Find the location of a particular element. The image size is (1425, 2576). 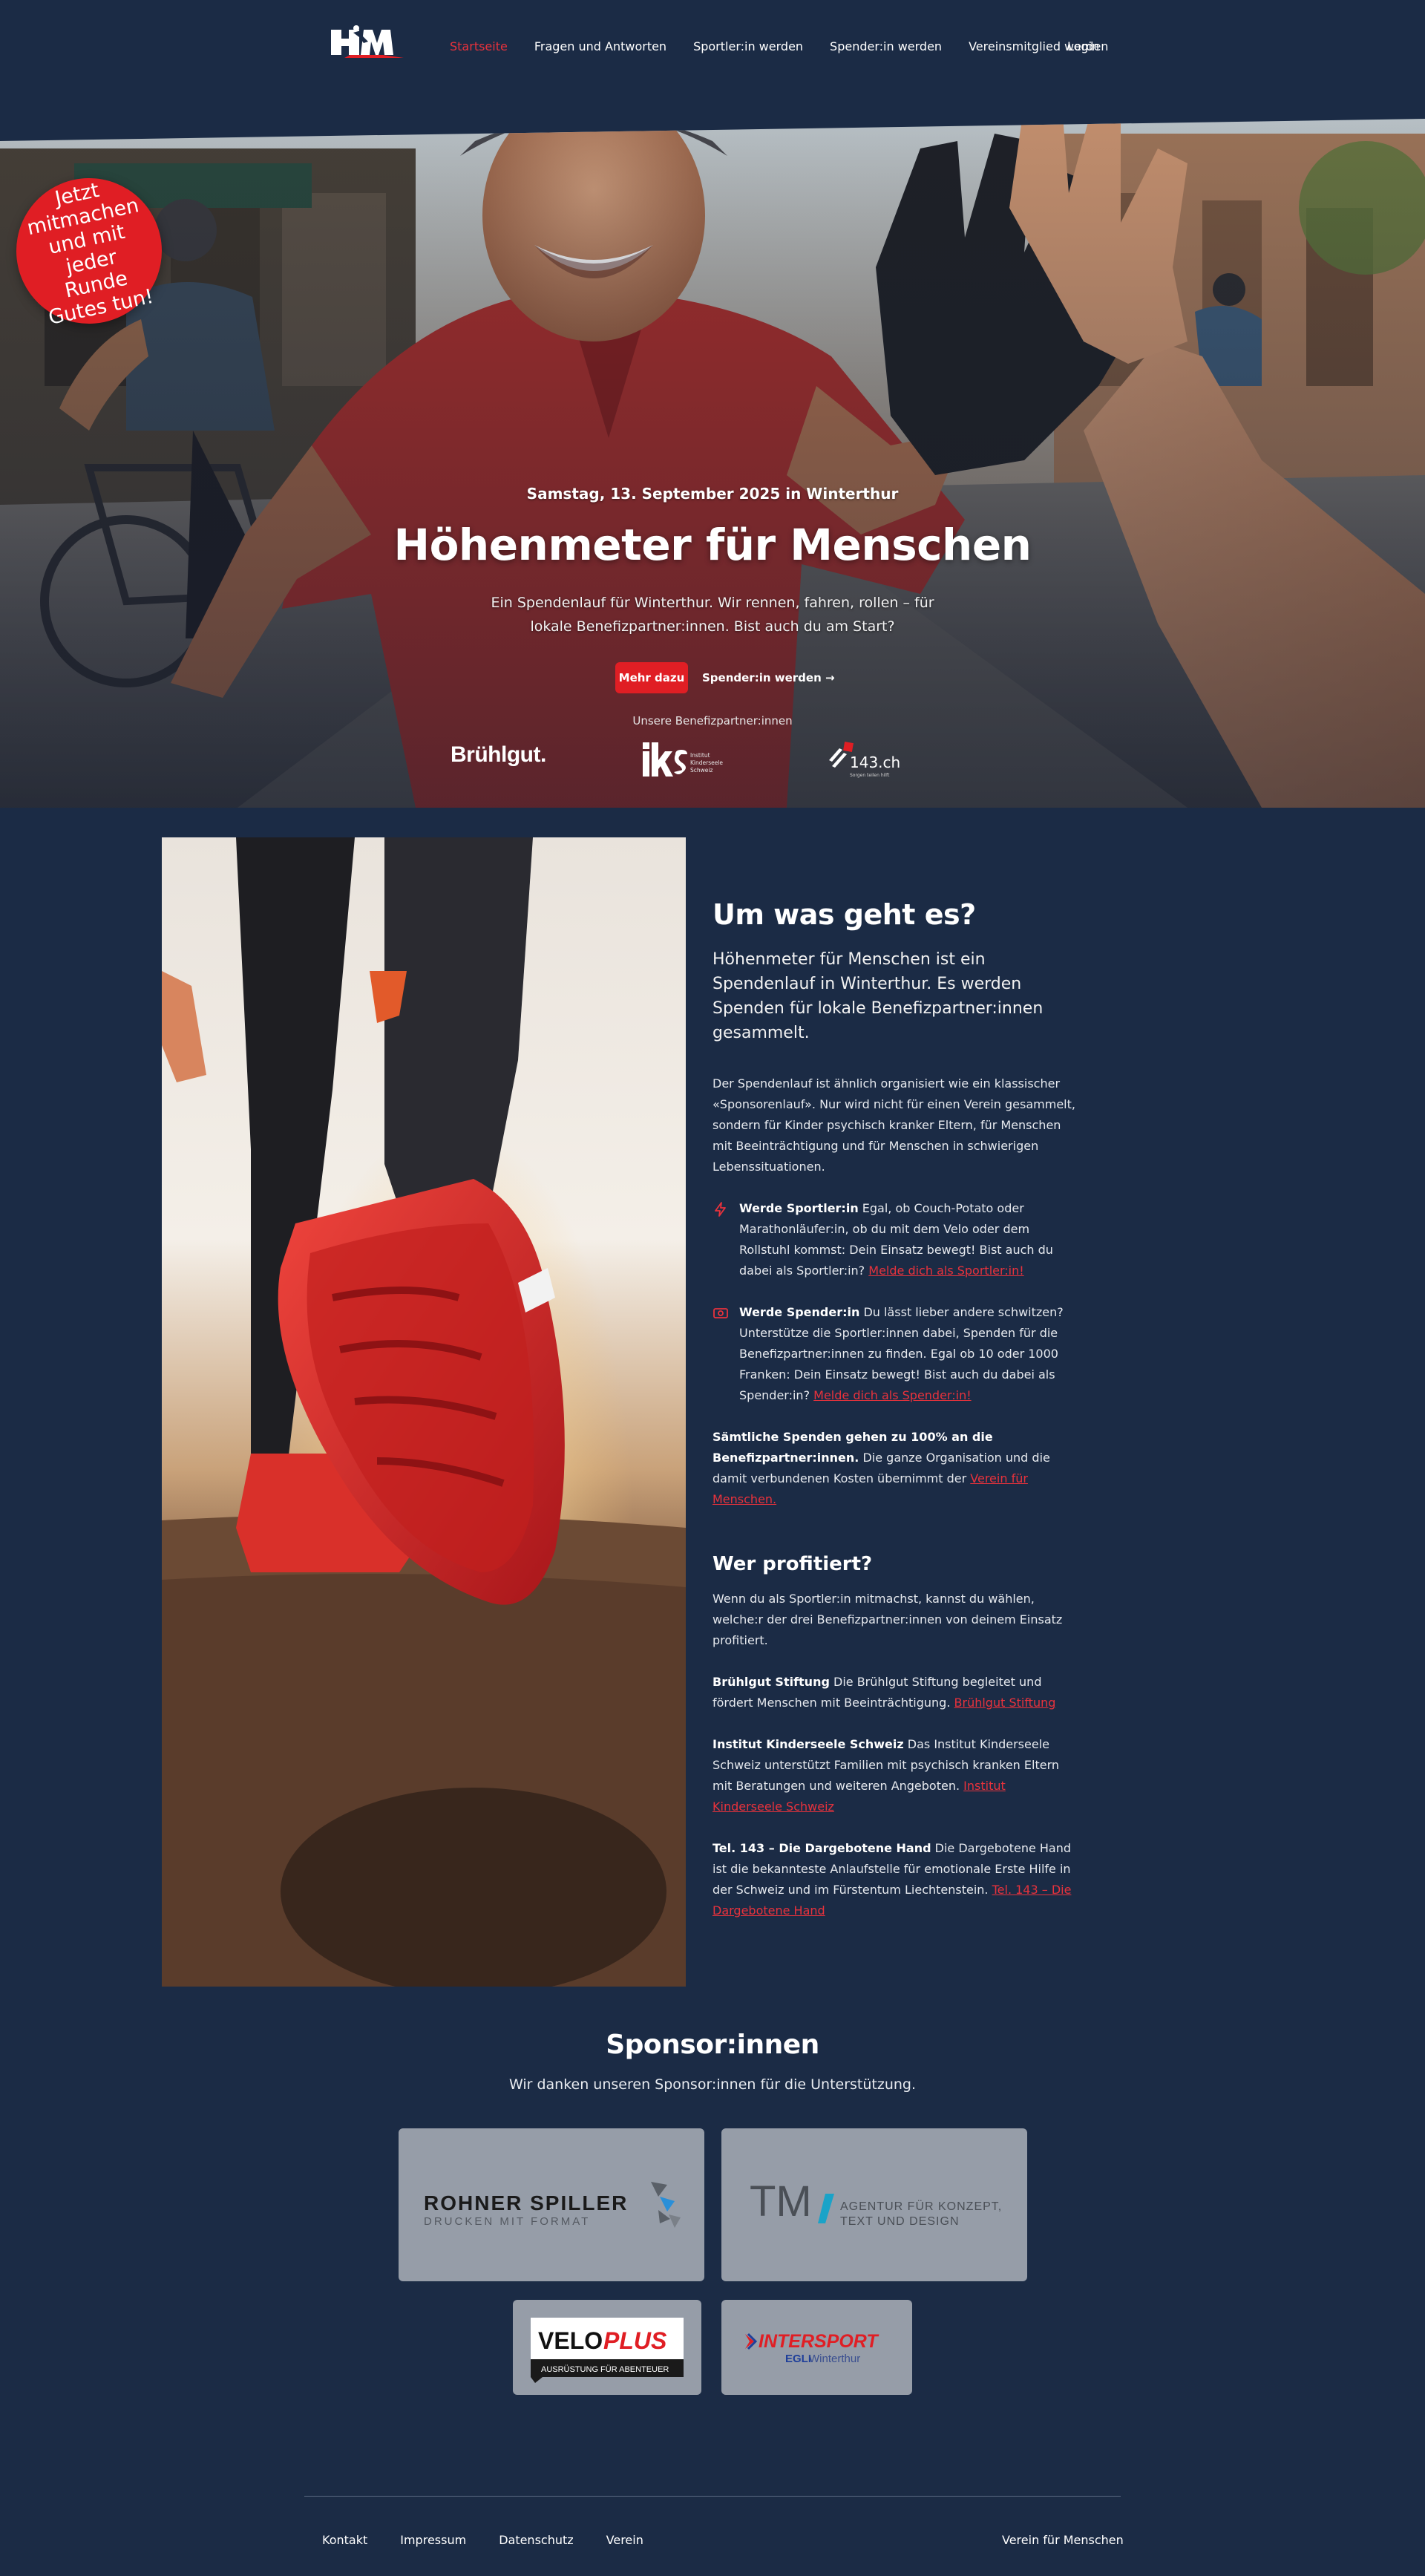

about-heading: Um was geht es? is located at coordinates (844, 914).